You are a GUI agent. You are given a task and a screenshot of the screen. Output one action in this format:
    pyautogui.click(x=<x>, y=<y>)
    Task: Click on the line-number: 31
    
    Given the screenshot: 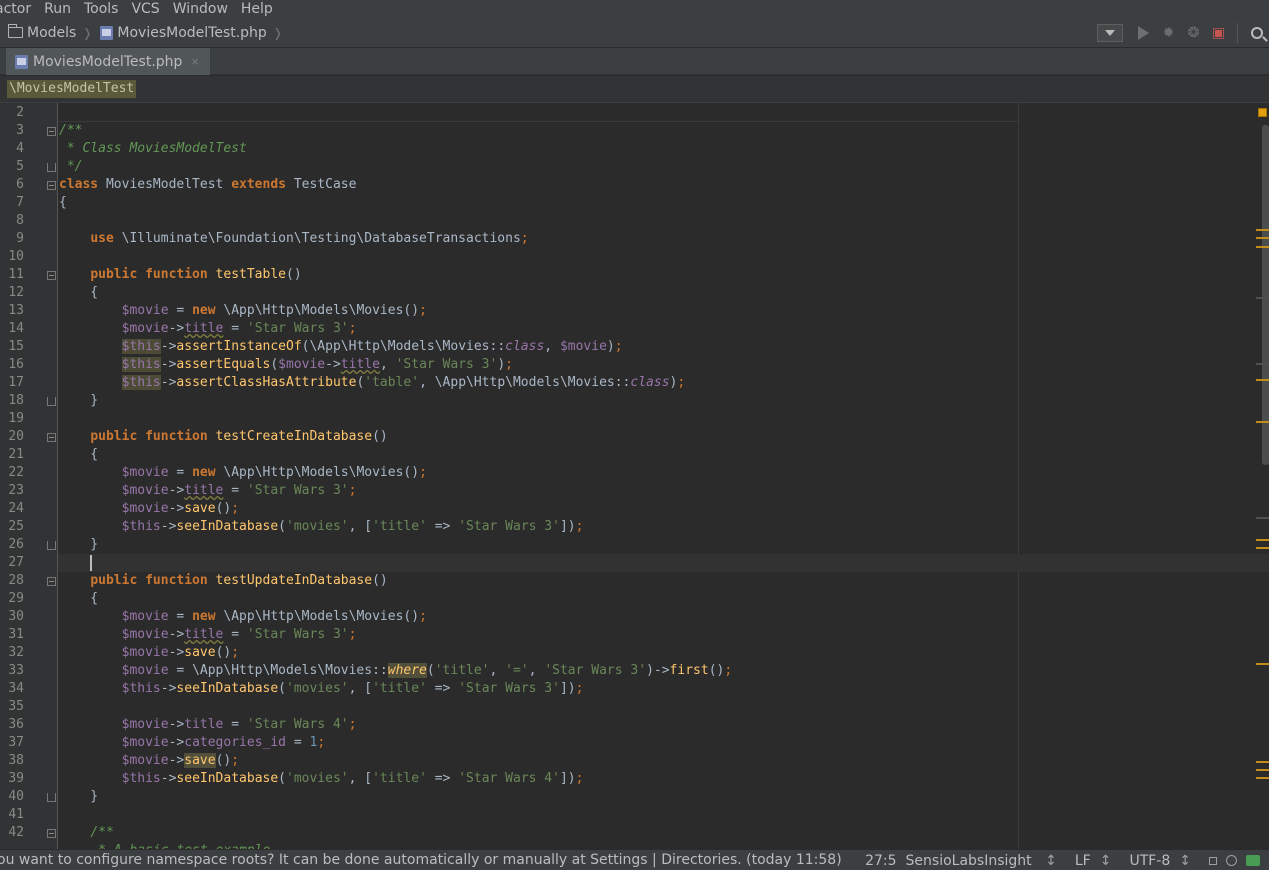 What is the action you would take?
    pyautogui.click(x=16, y=634)
    